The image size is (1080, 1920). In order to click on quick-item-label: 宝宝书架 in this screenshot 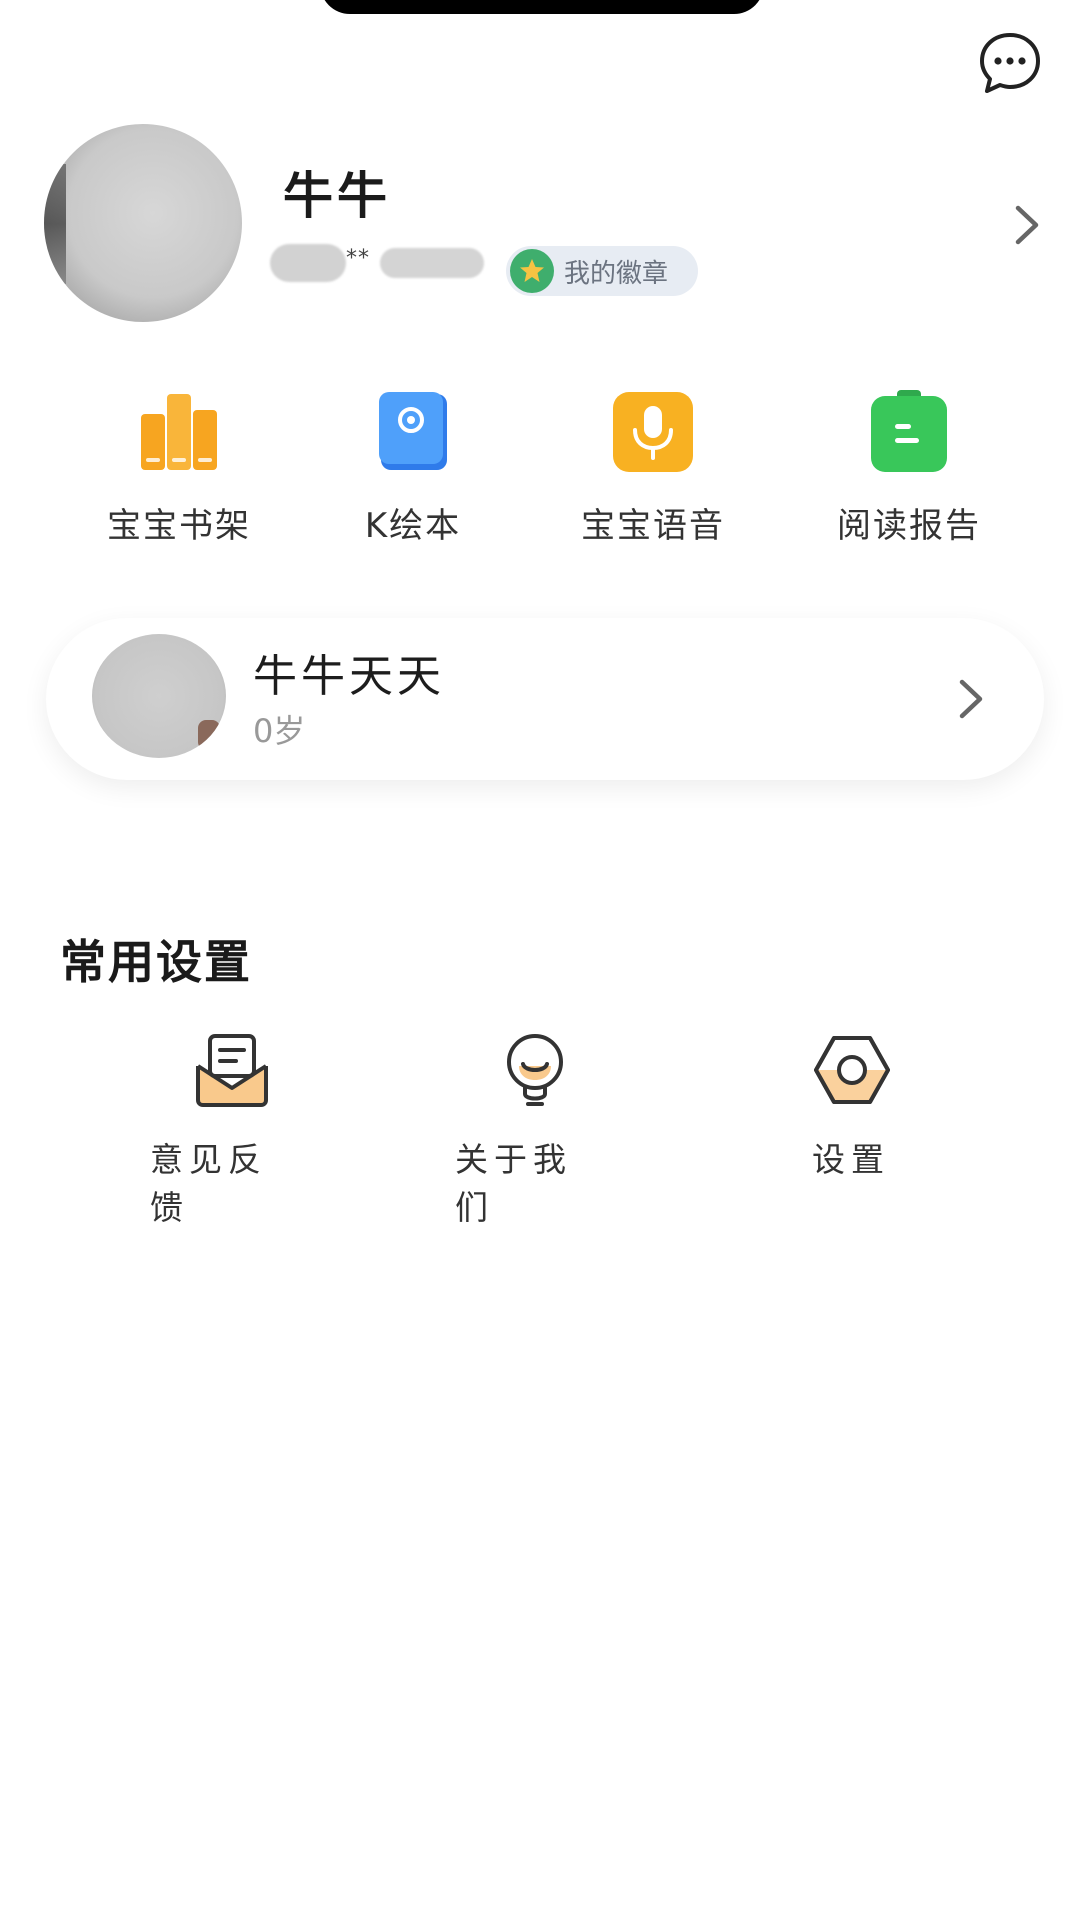, I will do `click(179, 526)`.